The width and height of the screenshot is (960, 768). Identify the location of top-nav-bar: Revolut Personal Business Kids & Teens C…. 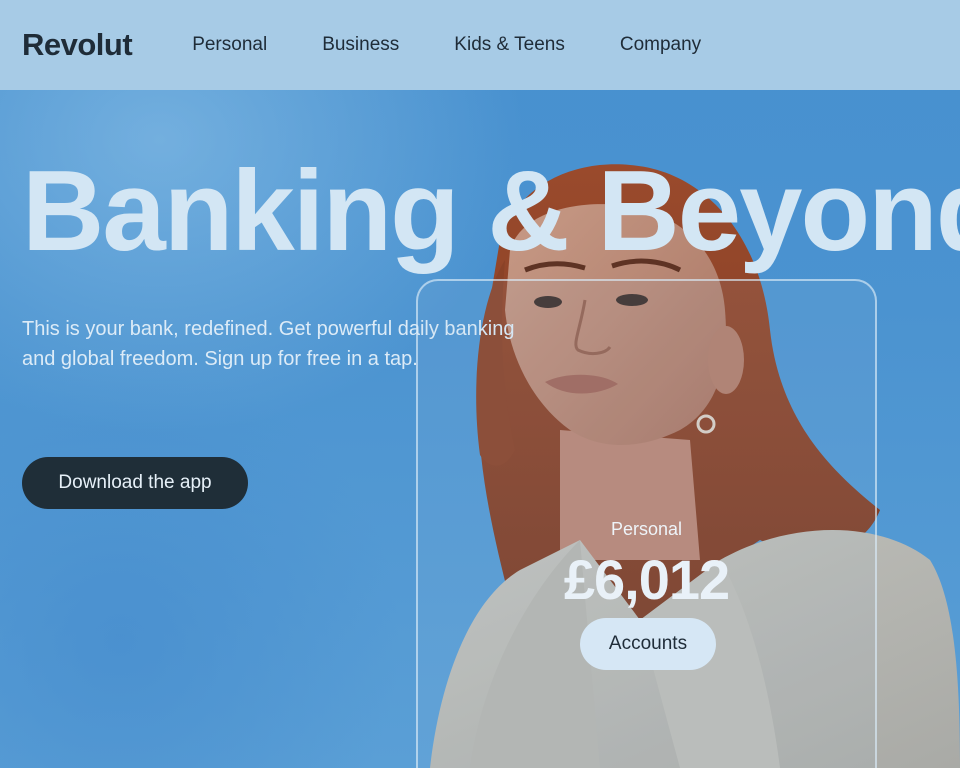
(480, 45).